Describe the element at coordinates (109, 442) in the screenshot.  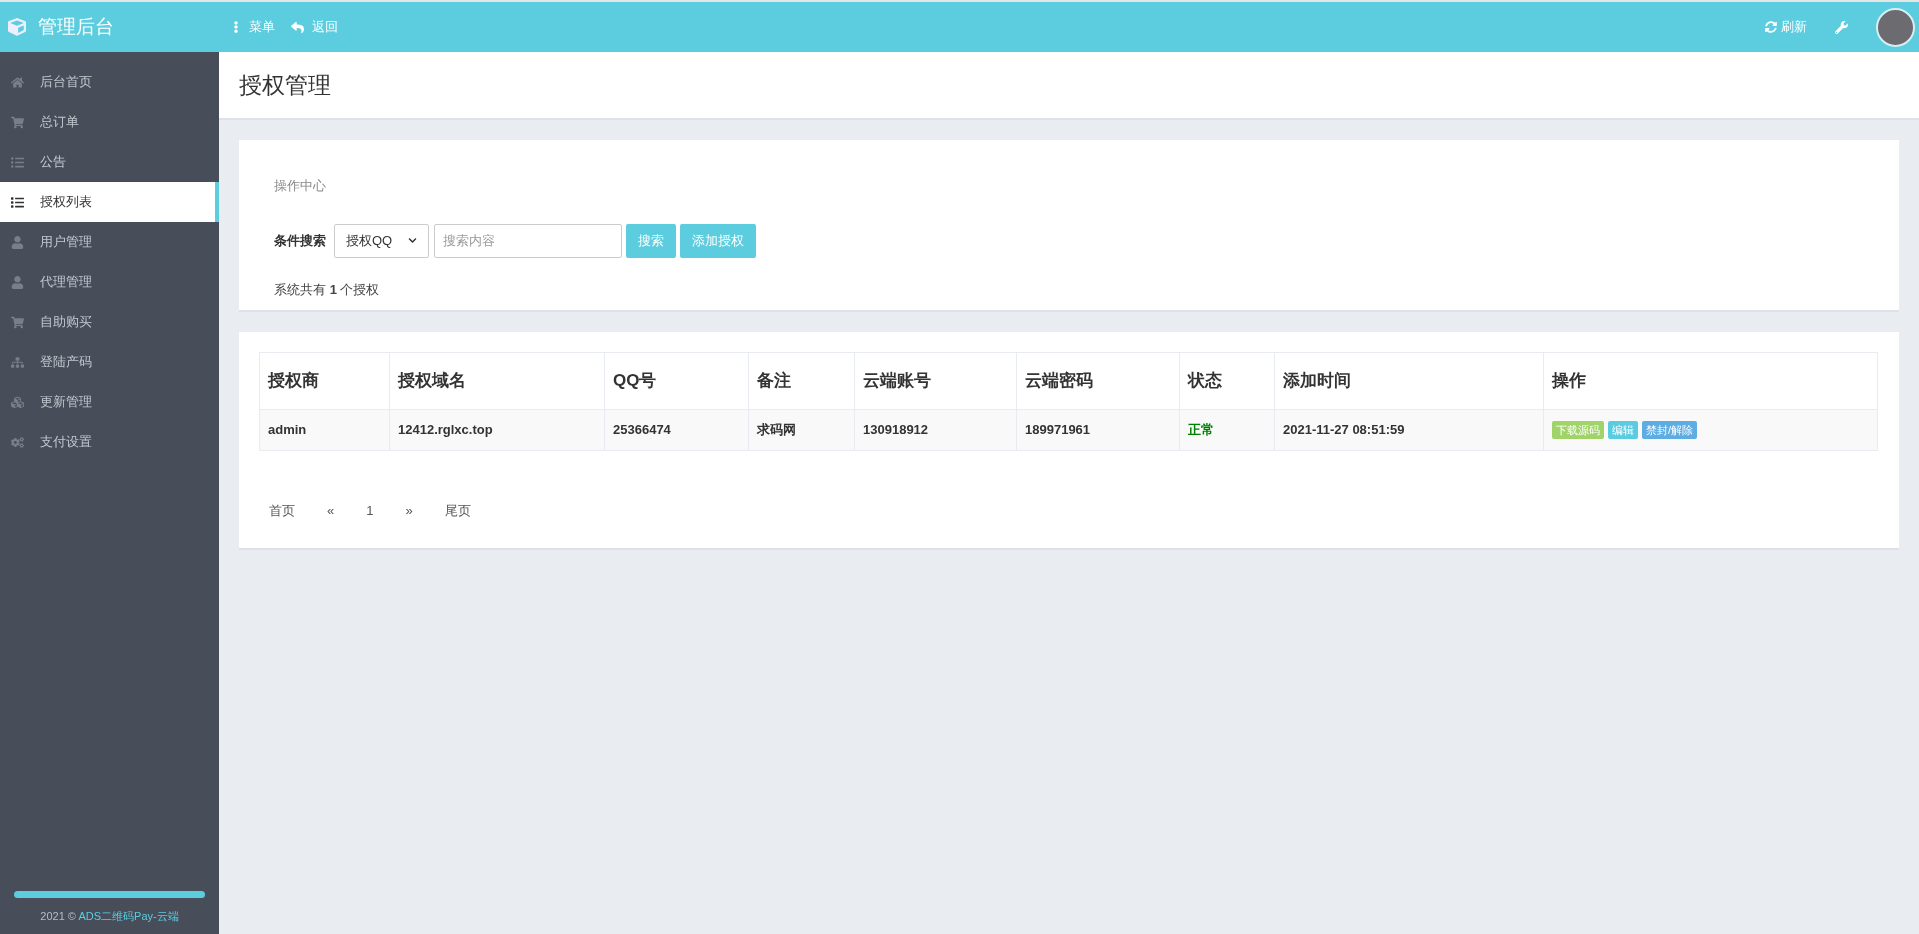
I see `sidebar-item: 支付设置` at that location.